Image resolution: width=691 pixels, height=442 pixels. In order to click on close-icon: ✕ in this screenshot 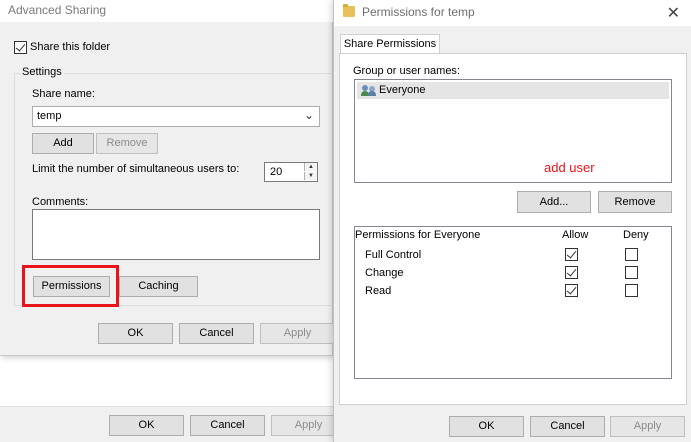, I will do `click(673, 13)`.